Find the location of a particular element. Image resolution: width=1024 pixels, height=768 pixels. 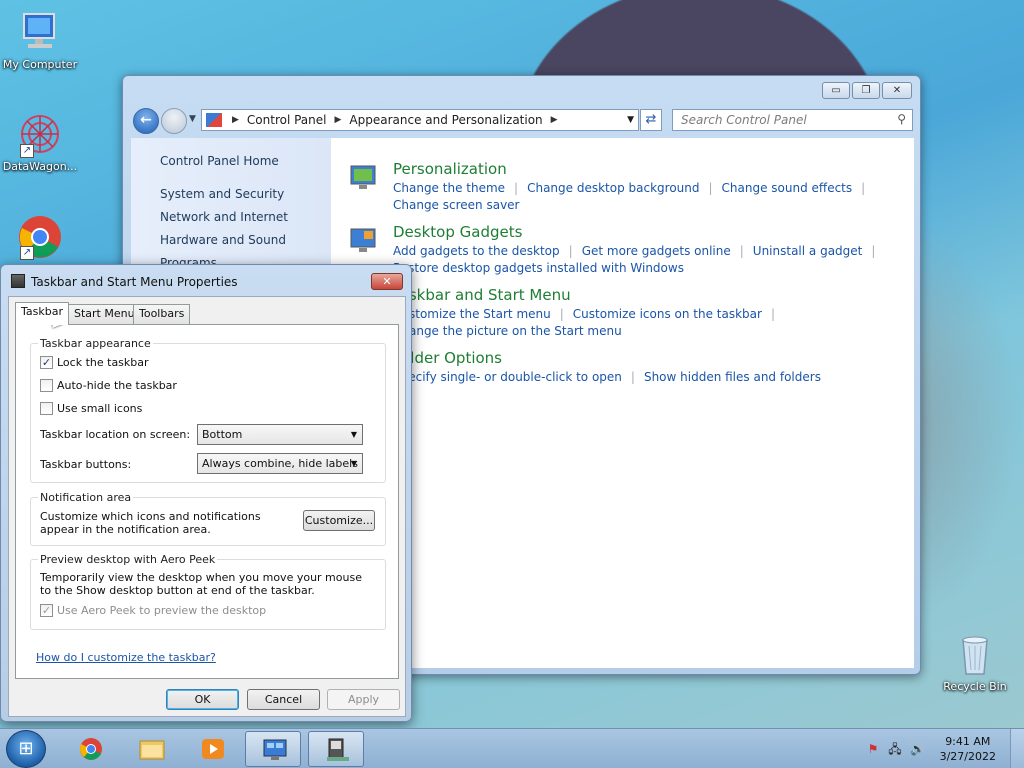

link-change-background: Change desktop background is located at coordinates (613, 188).